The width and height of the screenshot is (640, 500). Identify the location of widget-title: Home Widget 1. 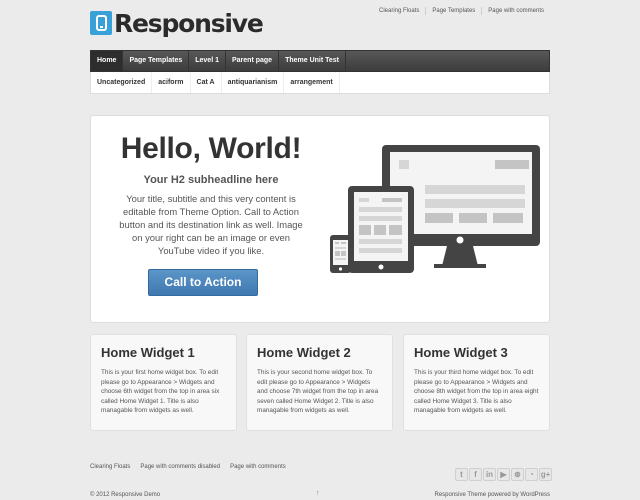
(148, 352).